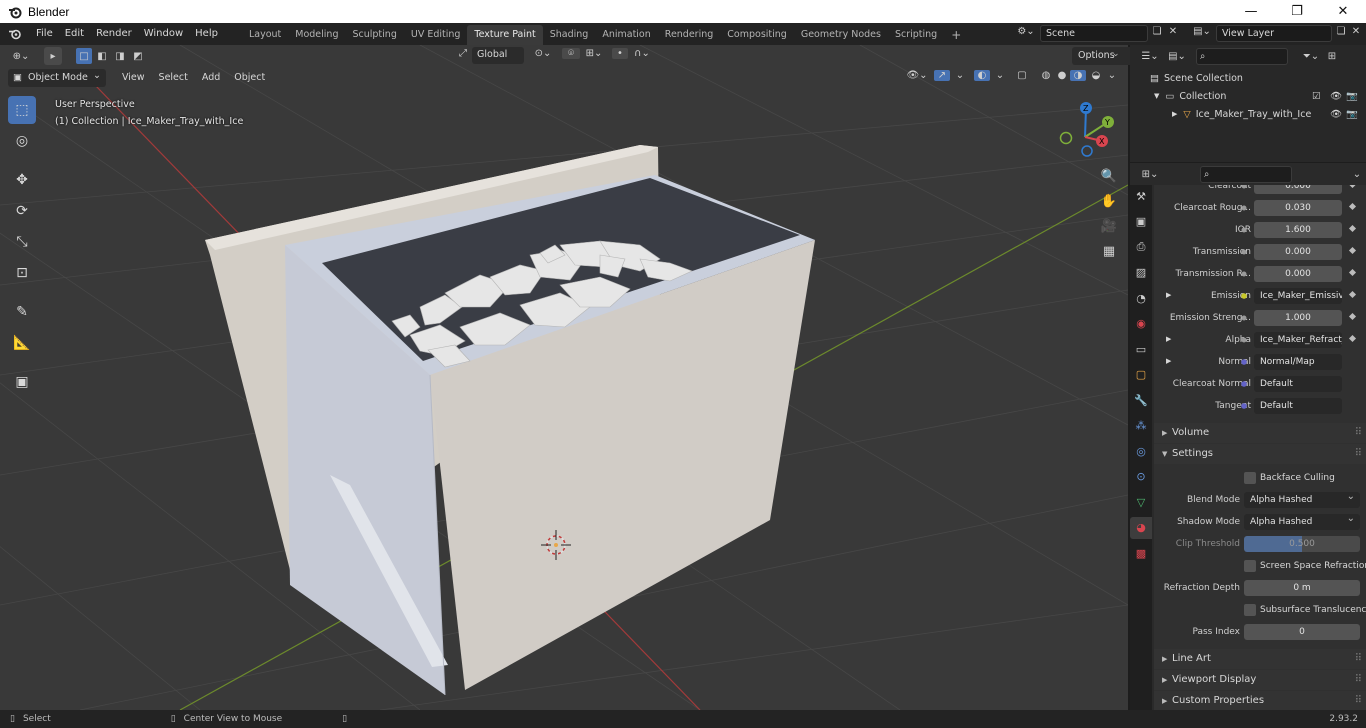 The height and width of the screenshot is (728, 1366). Describe the element at coordinates (543, 53) in the screenshot. I see `pivot-point-icon: ⊙⌄` at that location.